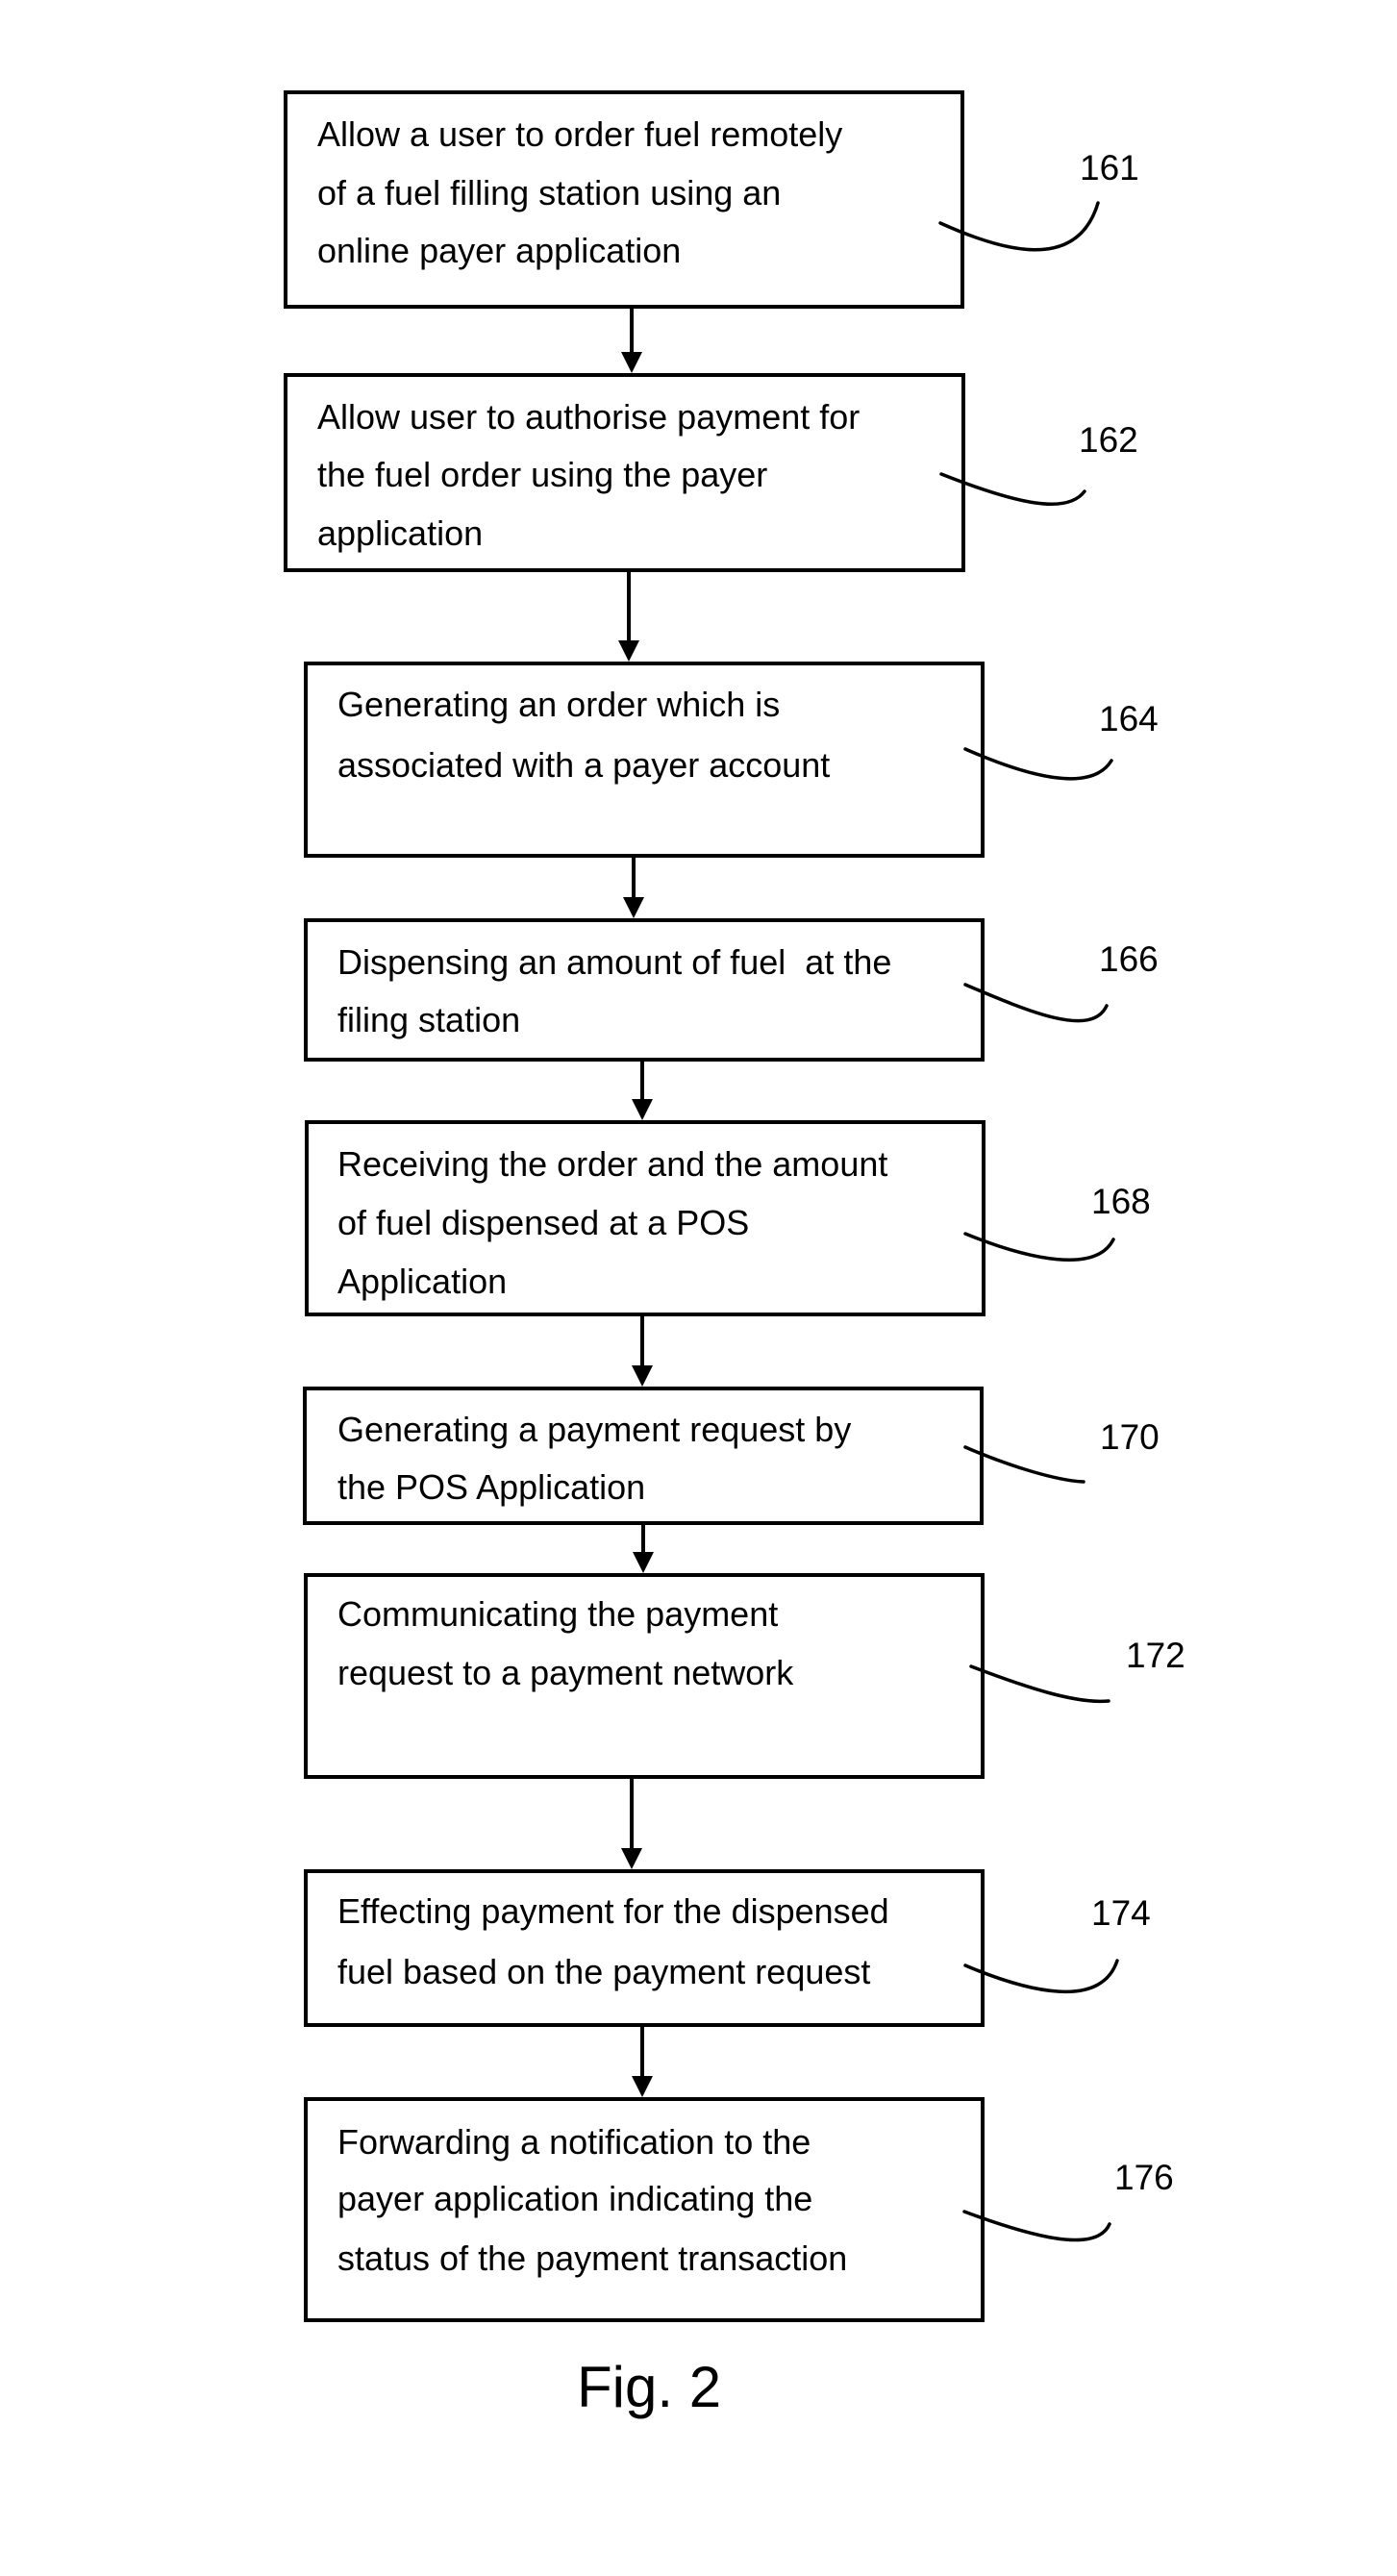 The image size is (1397, 2576). What do you see at coordinates (422, 1281) in the screenshot?
I see `step-text-line: Application` at bounding box center [422, 1281].